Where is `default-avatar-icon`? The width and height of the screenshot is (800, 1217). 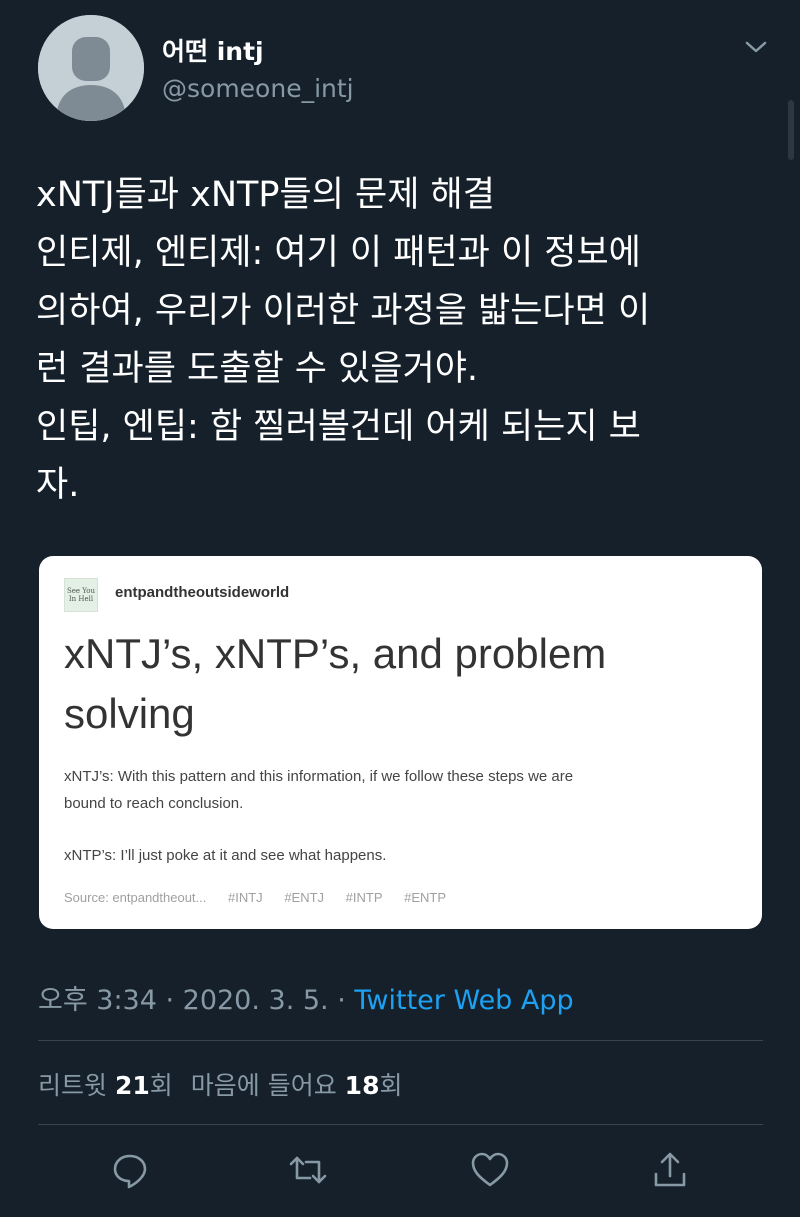 default-avatar-icon is located at coordinates (91, 68).